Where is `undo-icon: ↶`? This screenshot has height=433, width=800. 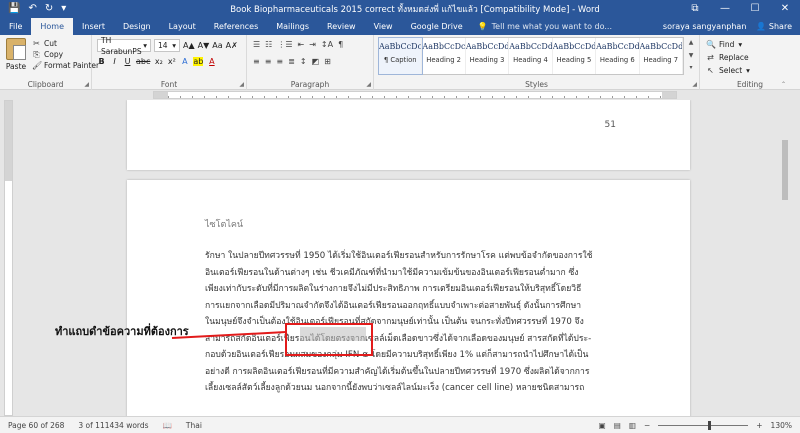
undo-icon: ↶ is located at coordinates (32, 9).